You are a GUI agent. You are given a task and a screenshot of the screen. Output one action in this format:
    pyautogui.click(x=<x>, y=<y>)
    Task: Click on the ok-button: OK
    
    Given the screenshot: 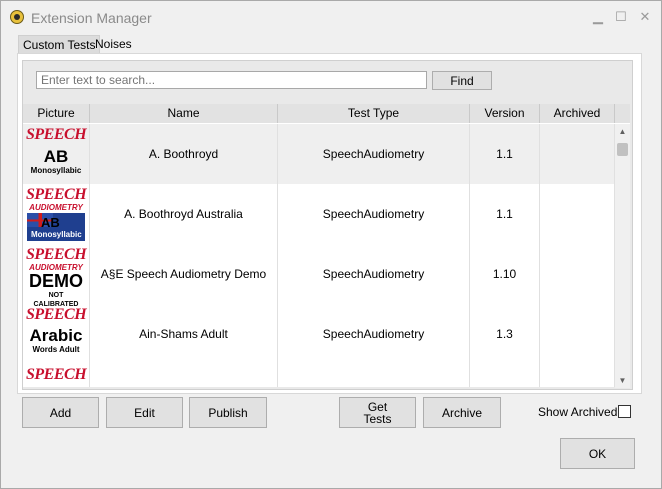 What is the action you would take?
    pyautogui.click(x=597, y=453)
    